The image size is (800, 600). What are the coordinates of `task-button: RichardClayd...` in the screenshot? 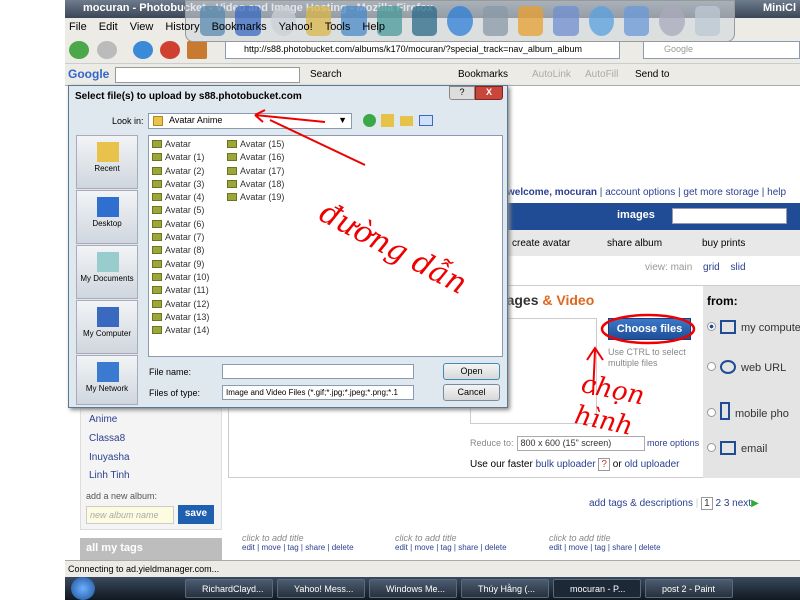 It's located at (229, 588).